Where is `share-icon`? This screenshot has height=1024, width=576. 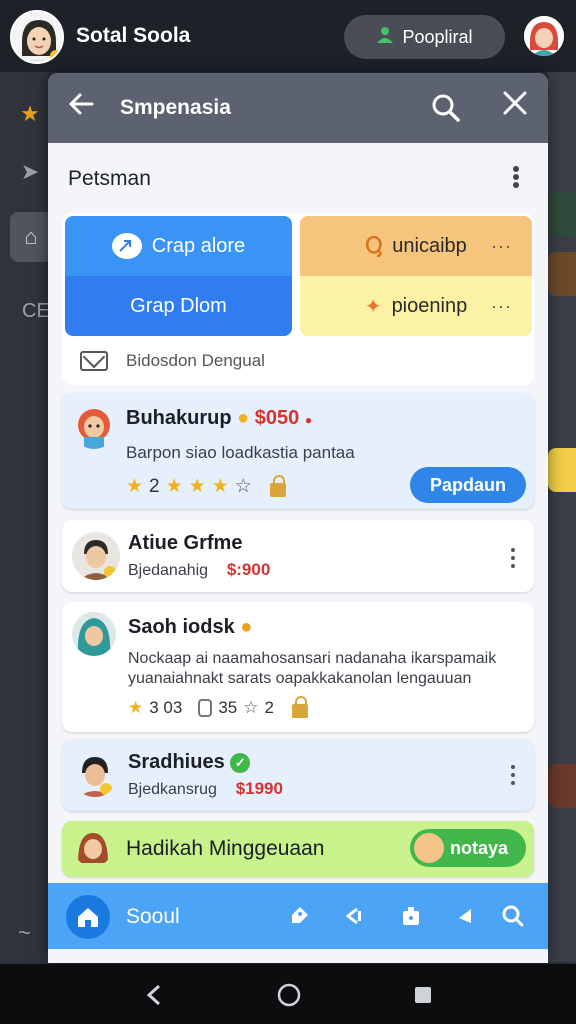
share-icon is located at coordinates (353, 916).